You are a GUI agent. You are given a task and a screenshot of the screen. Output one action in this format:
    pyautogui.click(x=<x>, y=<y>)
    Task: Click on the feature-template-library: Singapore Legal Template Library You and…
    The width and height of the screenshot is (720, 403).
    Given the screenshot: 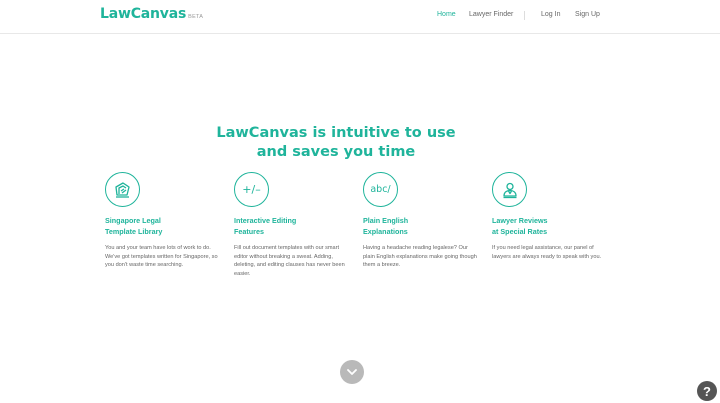 What is the action you would take?
    pyautogui.click(x=164, y=221)
    